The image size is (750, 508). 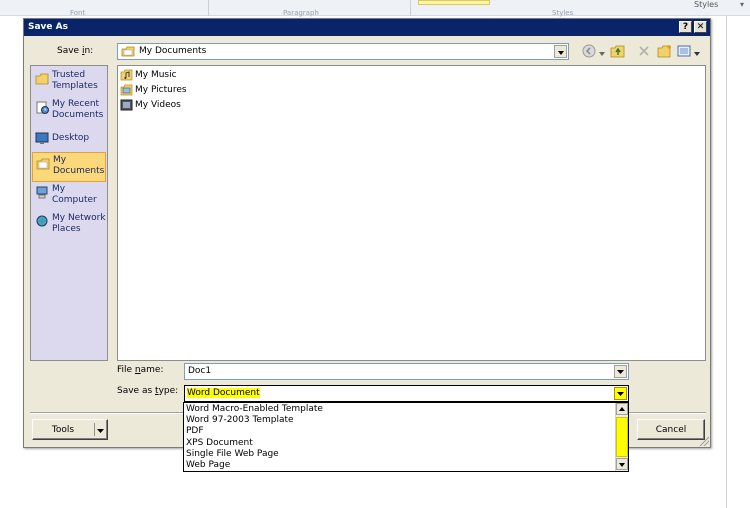 I want to click on list-item: My Pictures, so click(x=159, y=91).